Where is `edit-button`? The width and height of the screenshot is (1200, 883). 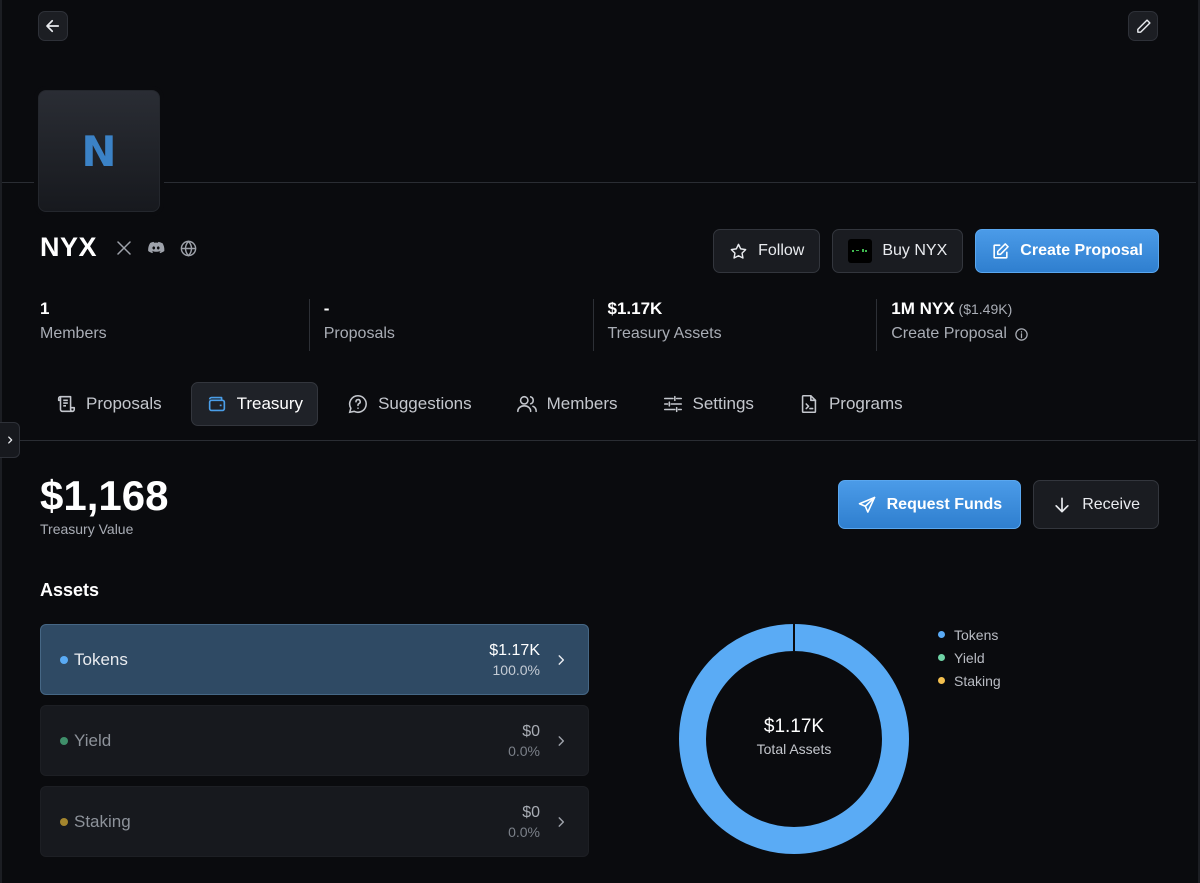 edit-button is located at coordinates (1143, 26).